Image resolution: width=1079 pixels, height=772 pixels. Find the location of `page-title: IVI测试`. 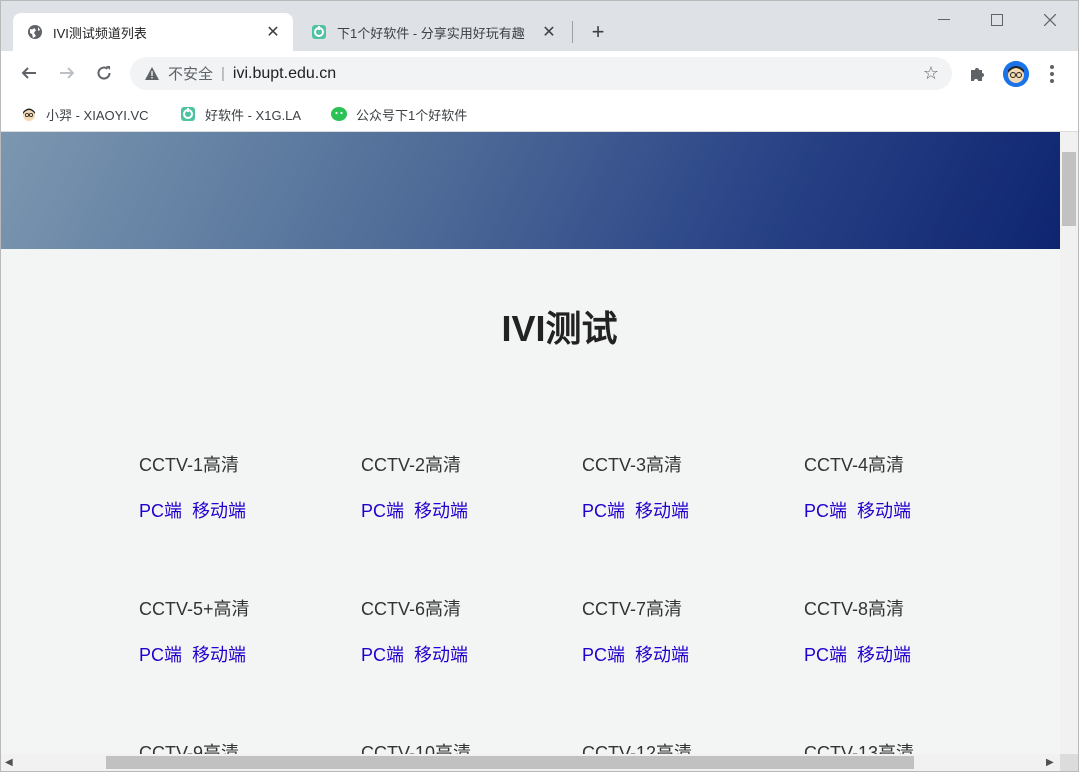

page-title: IVI测试 is located at coordinates (559, 328).